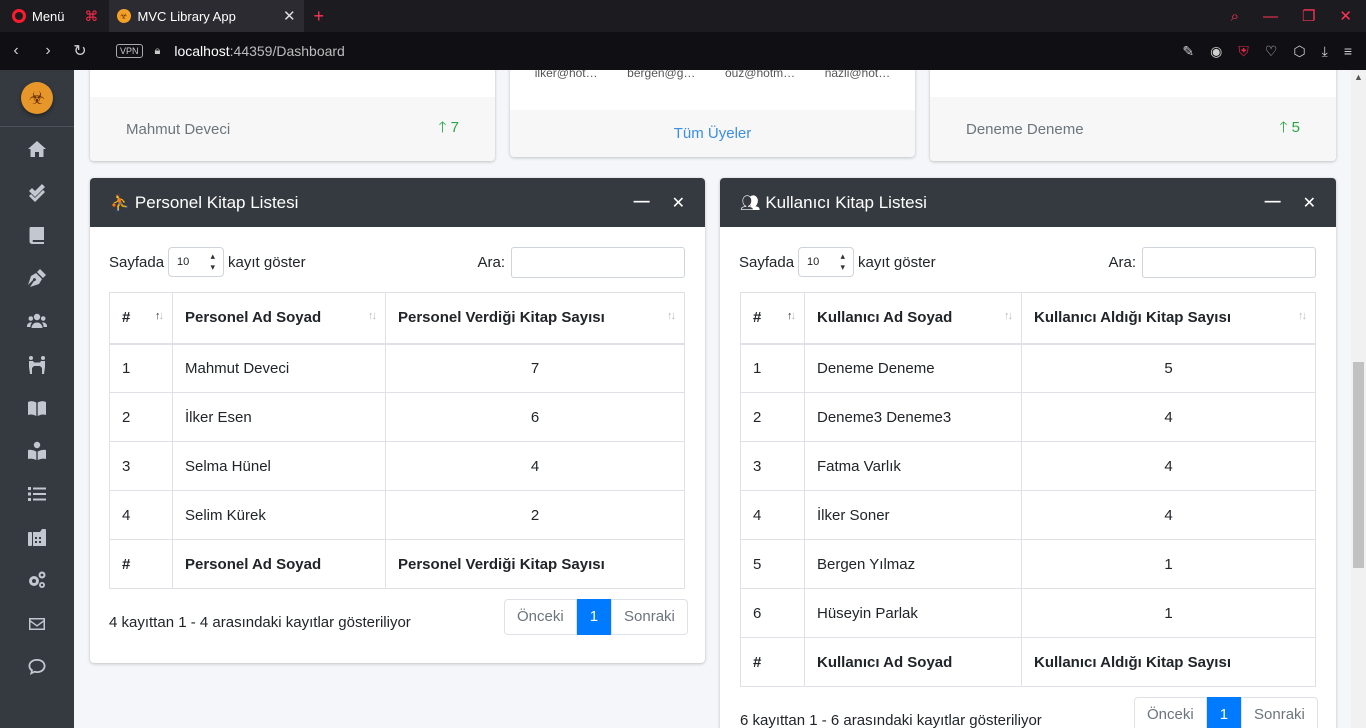  I want to click on top-user-count: 5, so click(1295, 127).